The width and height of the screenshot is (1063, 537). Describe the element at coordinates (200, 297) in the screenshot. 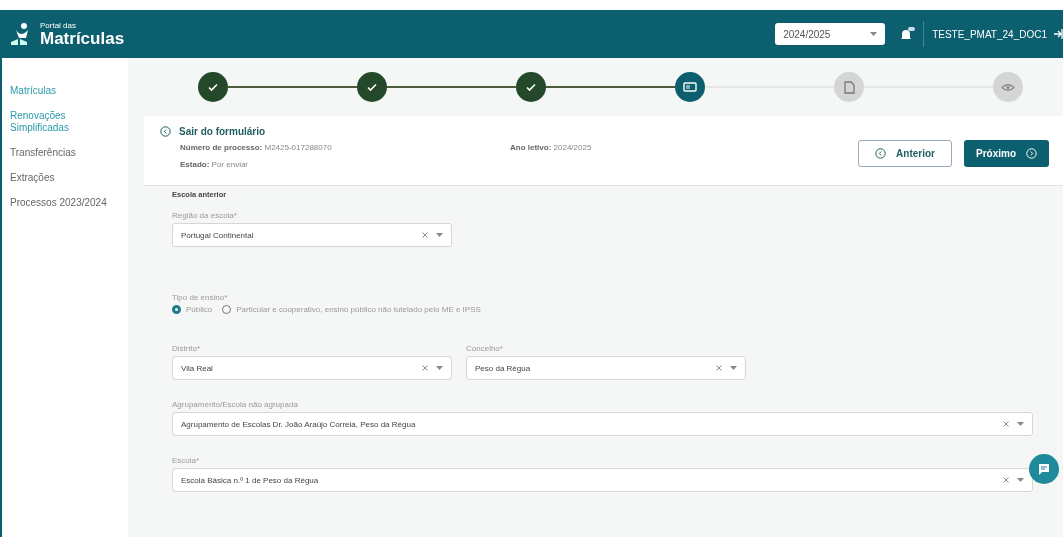

I see `field-label: Tipo de ensino*` at that location.